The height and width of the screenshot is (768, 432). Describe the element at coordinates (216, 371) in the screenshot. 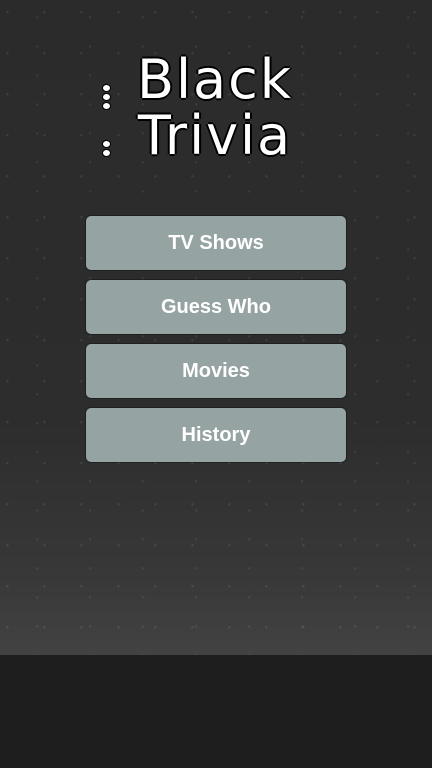

I see `movies-button: Movies` at that location.